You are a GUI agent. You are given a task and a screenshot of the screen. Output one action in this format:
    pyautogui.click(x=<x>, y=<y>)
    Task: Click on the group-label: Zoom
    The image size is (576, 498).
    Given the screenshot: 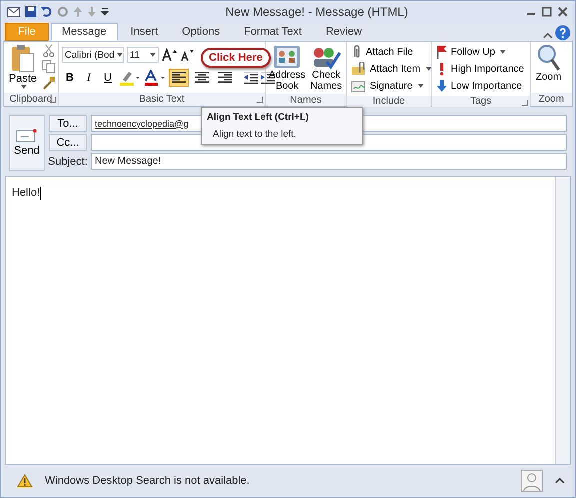 What is the action you would take?
    pyautogui.click(x=551, y=99)
    